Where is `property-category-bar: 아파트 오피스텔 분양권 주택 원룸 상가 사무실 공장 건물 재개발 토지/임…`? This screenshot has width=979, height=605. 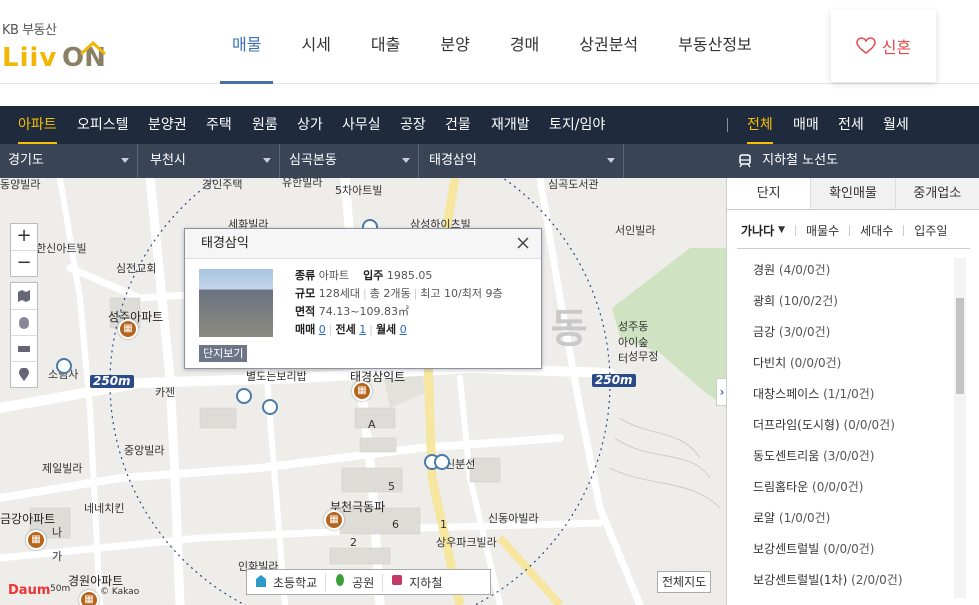 property-category-bar: 아파트 오피스텔 분양권 주택 원룸 상가 사무실 공장 건물 재개발 토지/임… is located at coordinates (489, 125).